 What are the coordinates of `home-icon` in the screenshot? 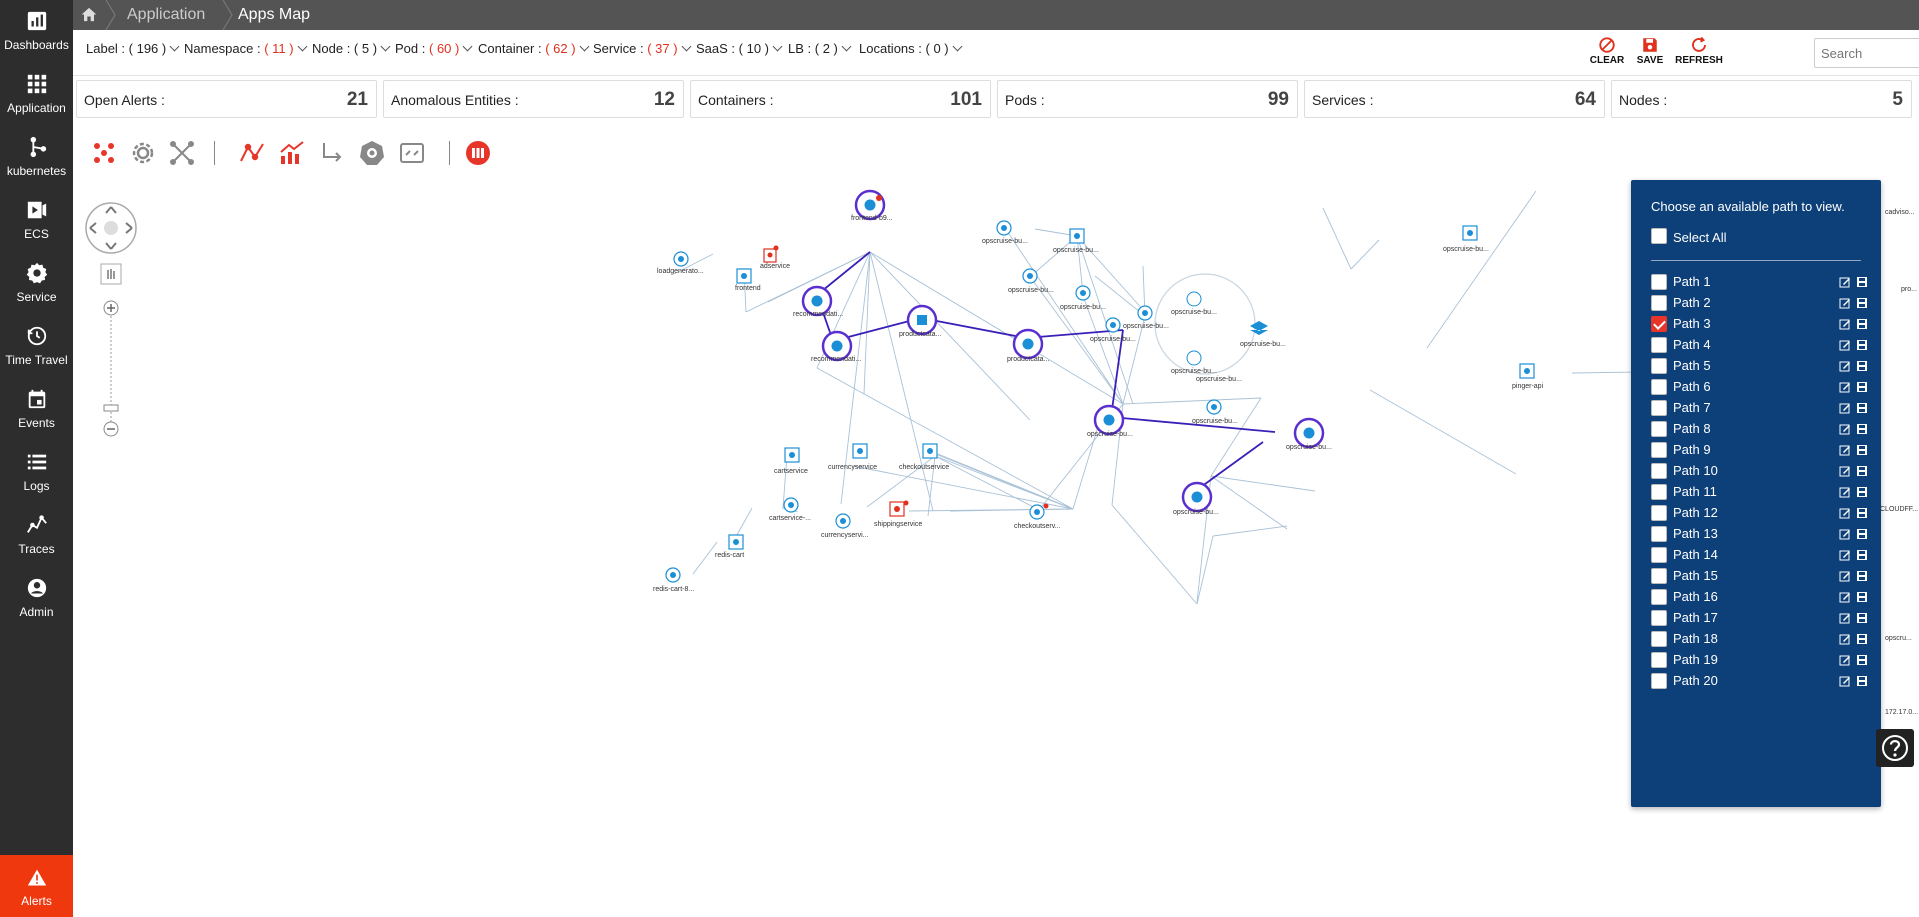 It's located at (89, 14).